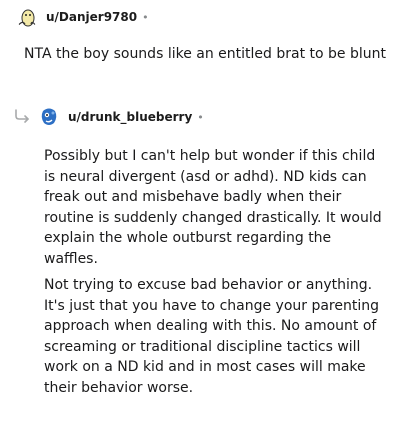 This screenshot has width=400, height=422. I want to click on parent-comment-header: u/Danjer9780 •, so click(82, 17).